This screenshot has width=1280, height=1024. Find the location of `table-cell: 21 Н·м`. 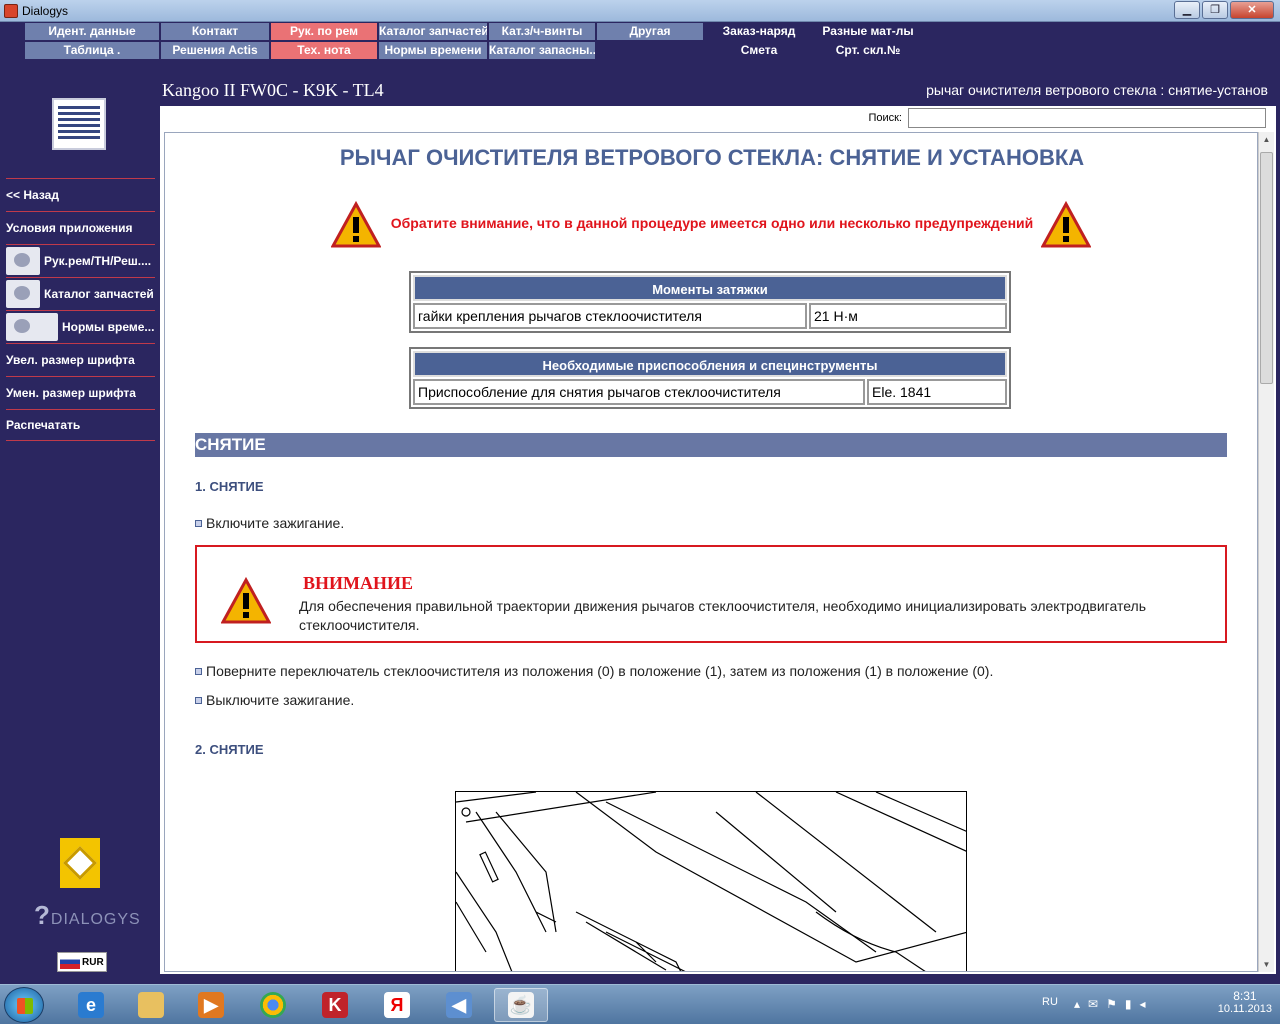

table-cell: 21 Н·м is located at coordinates (908, 316).